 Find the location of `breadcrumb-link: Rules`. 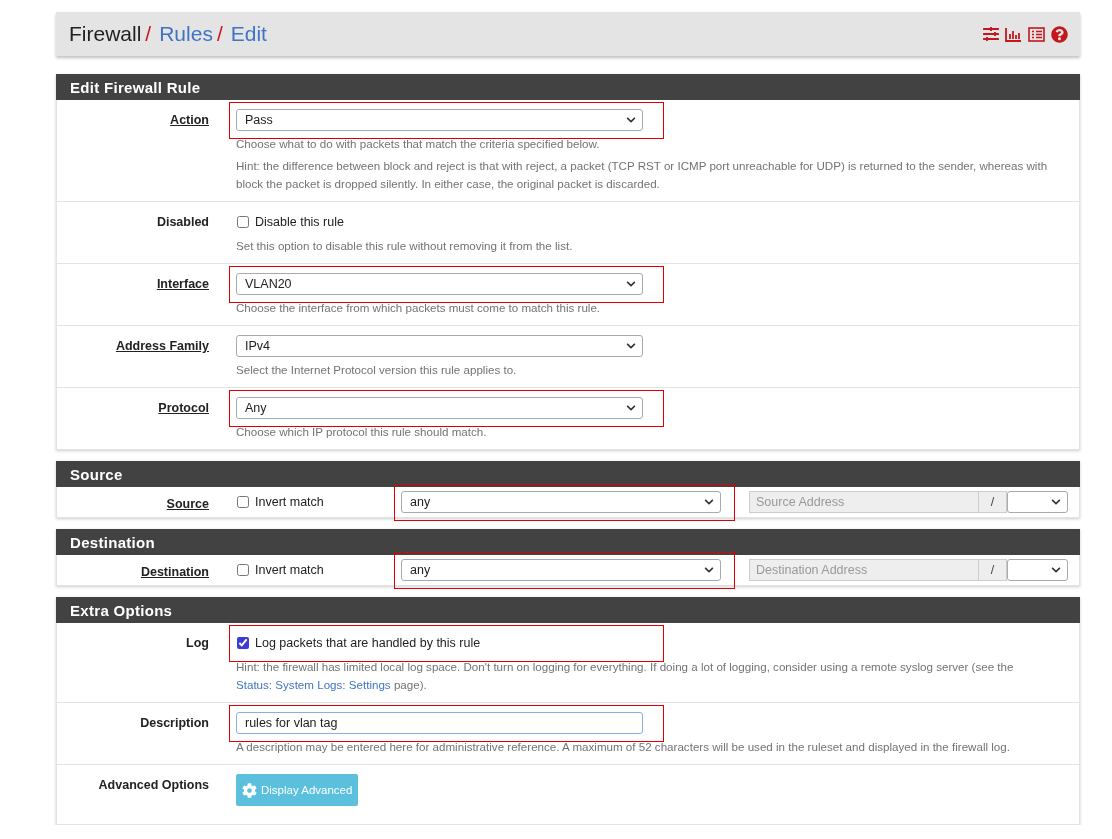

breadcrumb-link: Rules is located at coordinates (186, 34).